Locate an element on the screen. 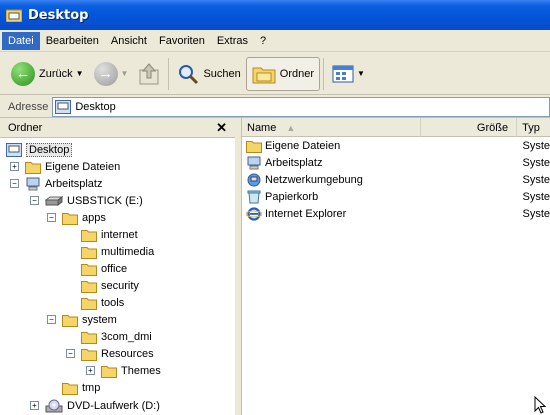 The image size is (550, 415). network-icon is located at coordinates (254, 179).